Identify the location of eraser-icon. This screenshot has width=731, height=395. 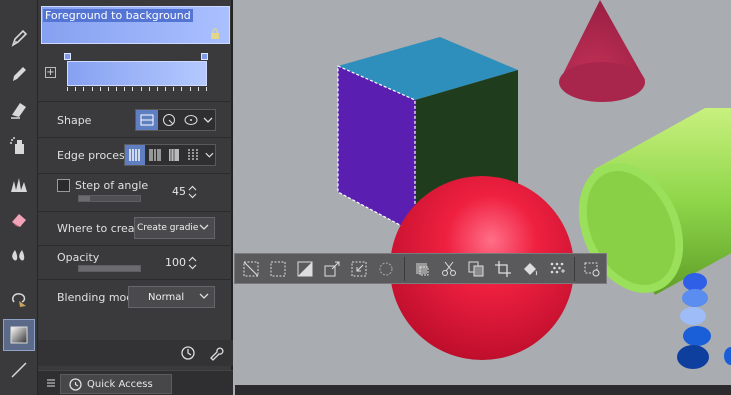
(18, 111).